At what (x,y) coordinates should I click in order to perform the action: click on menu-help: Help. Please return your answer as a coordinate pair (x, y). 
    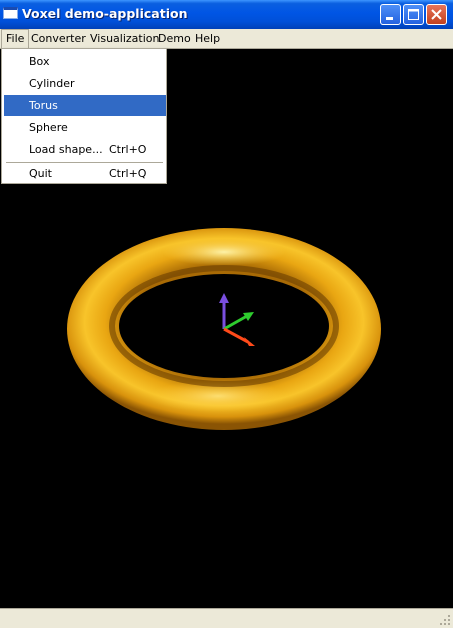
    Looking at the image, I should click on (207, 38).